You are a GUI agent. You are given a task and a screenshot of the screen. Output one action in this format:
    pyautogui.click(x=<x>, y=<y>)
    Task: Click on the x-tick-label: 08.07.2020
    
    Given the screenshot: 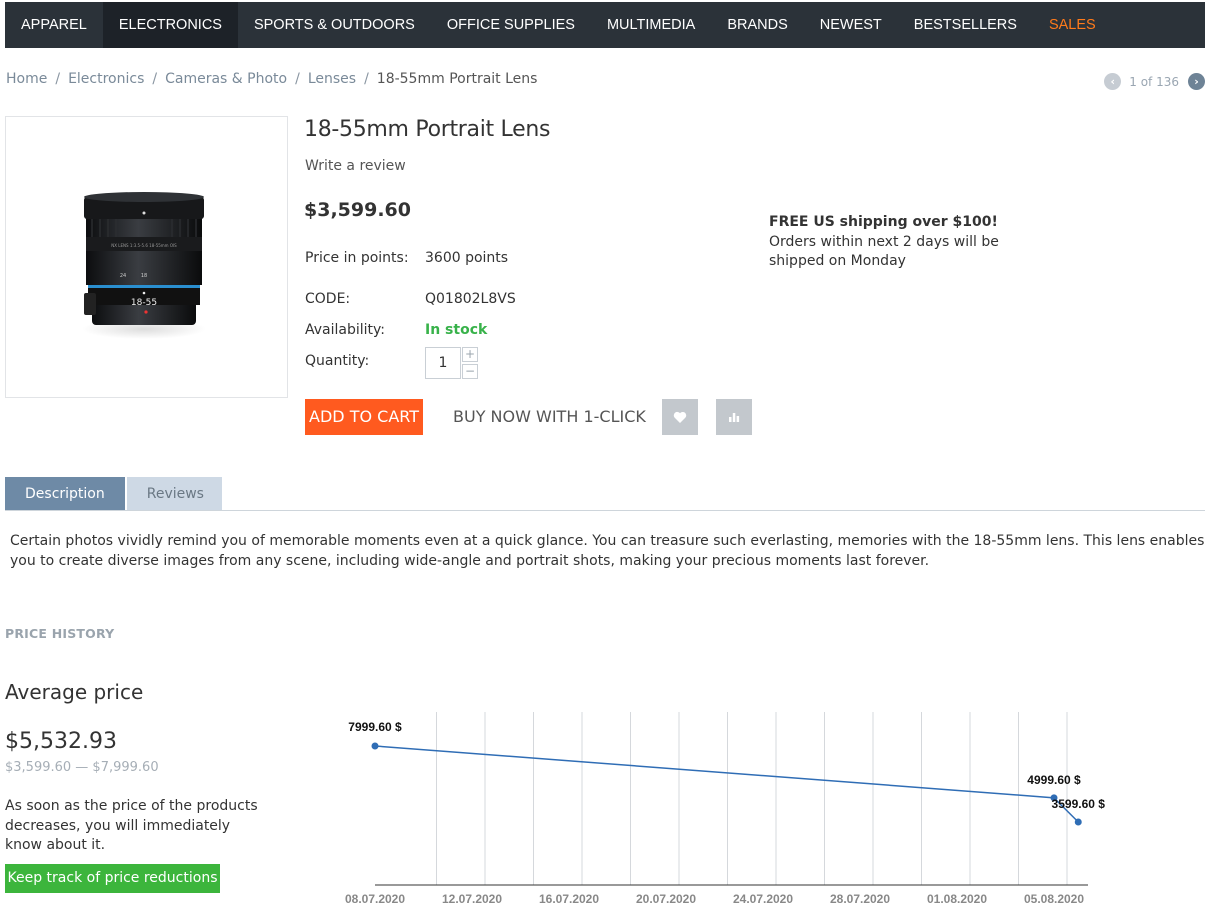 What is the action you would take?
    pyautogui.click(x=375, y=899)
    